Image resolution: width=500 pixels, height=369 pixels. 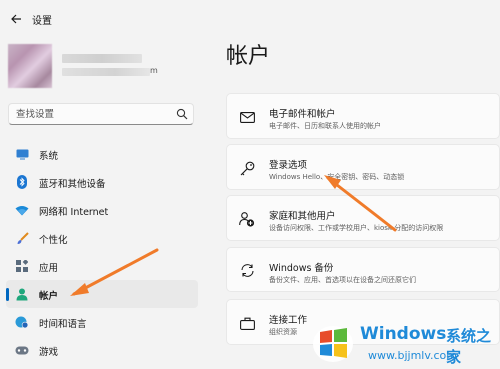 I want to click on watermark: Windows 系统之家 www.bjjmlv.com, so click(x=405, y=343).